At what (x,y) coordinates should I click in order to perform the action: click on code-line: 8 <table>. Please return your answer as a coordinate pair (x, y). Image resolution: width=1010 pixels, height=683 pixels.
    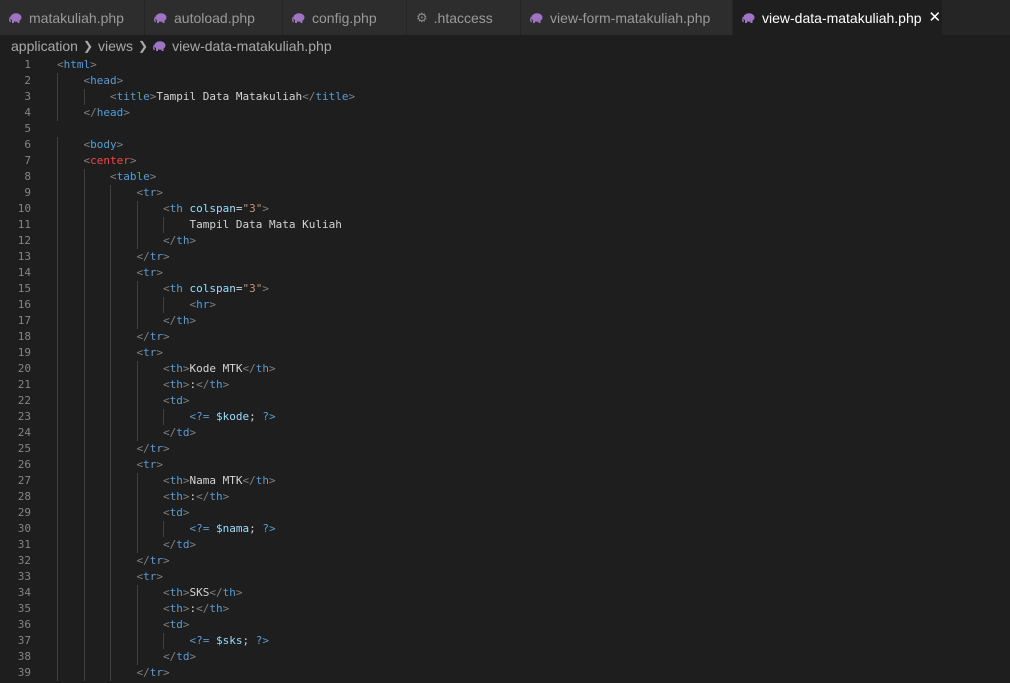
    Looking at the image, I should click on (505, 177).